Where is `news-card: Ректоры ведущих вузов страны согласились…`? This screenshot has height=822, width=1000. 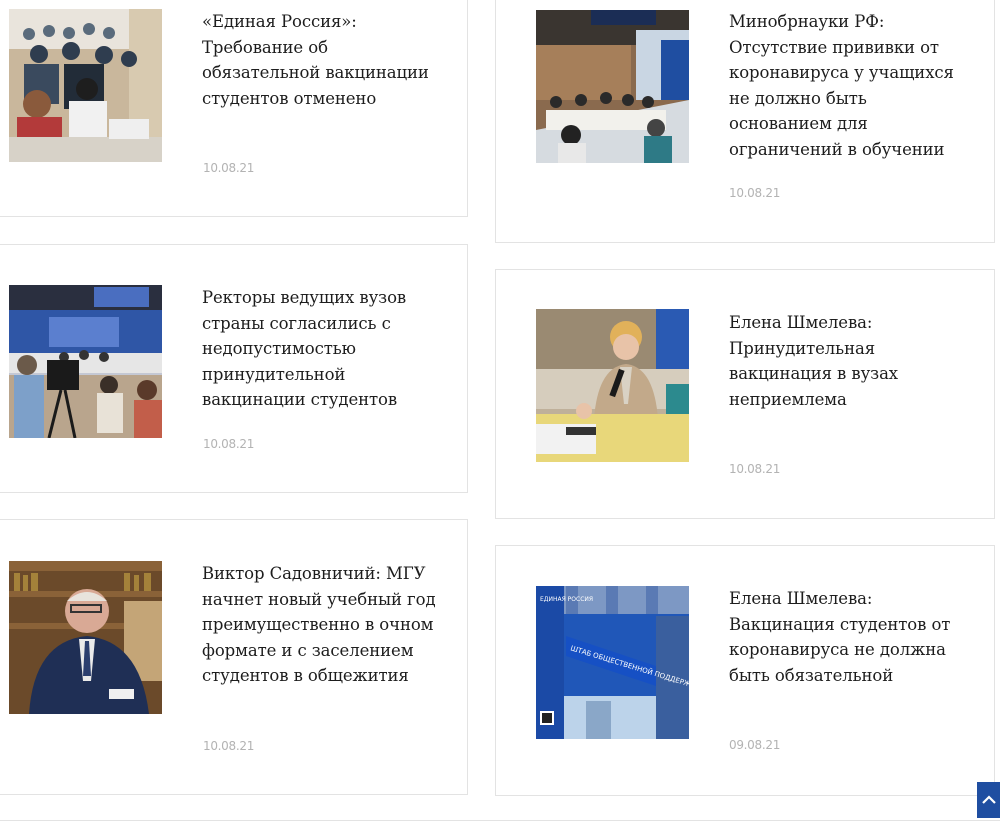 news-card: Ректоры ведущих вузов страны согласились… is located at coordinates (234, 368).